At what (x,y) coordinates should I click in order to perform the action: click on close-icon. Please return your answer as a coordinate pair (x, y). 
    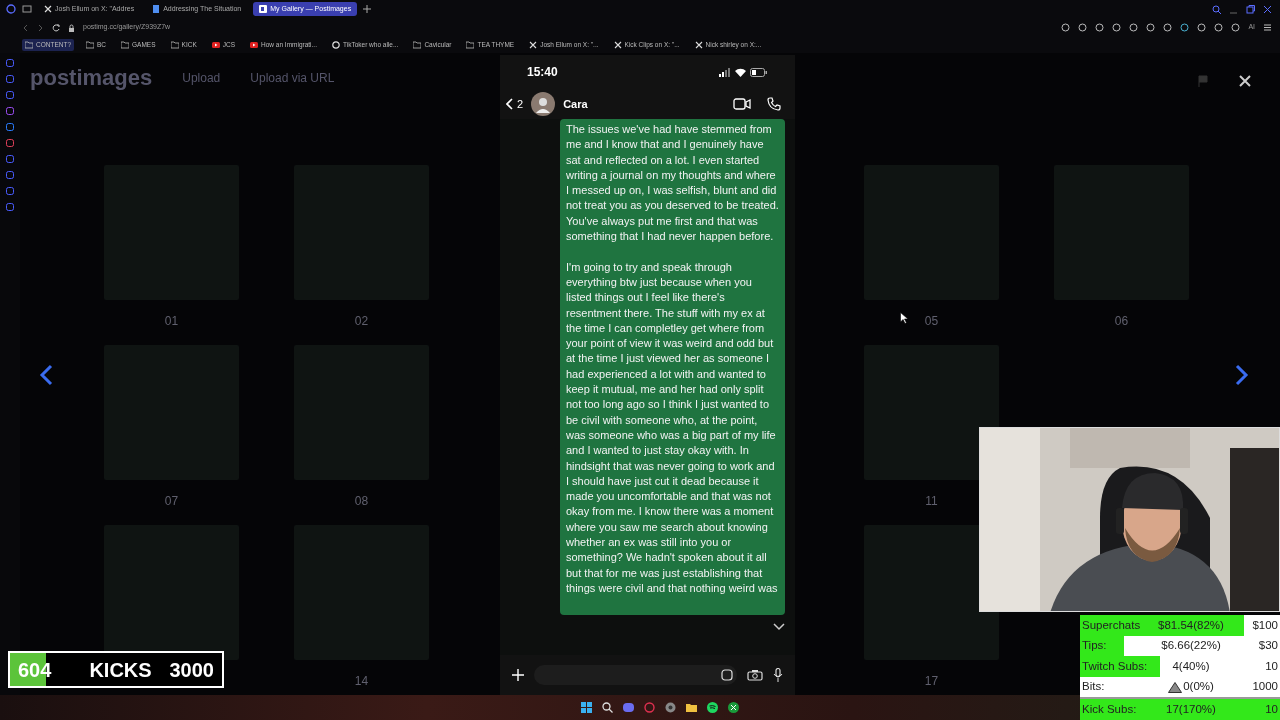
    Looking at the image, I should click on (1245, 81).